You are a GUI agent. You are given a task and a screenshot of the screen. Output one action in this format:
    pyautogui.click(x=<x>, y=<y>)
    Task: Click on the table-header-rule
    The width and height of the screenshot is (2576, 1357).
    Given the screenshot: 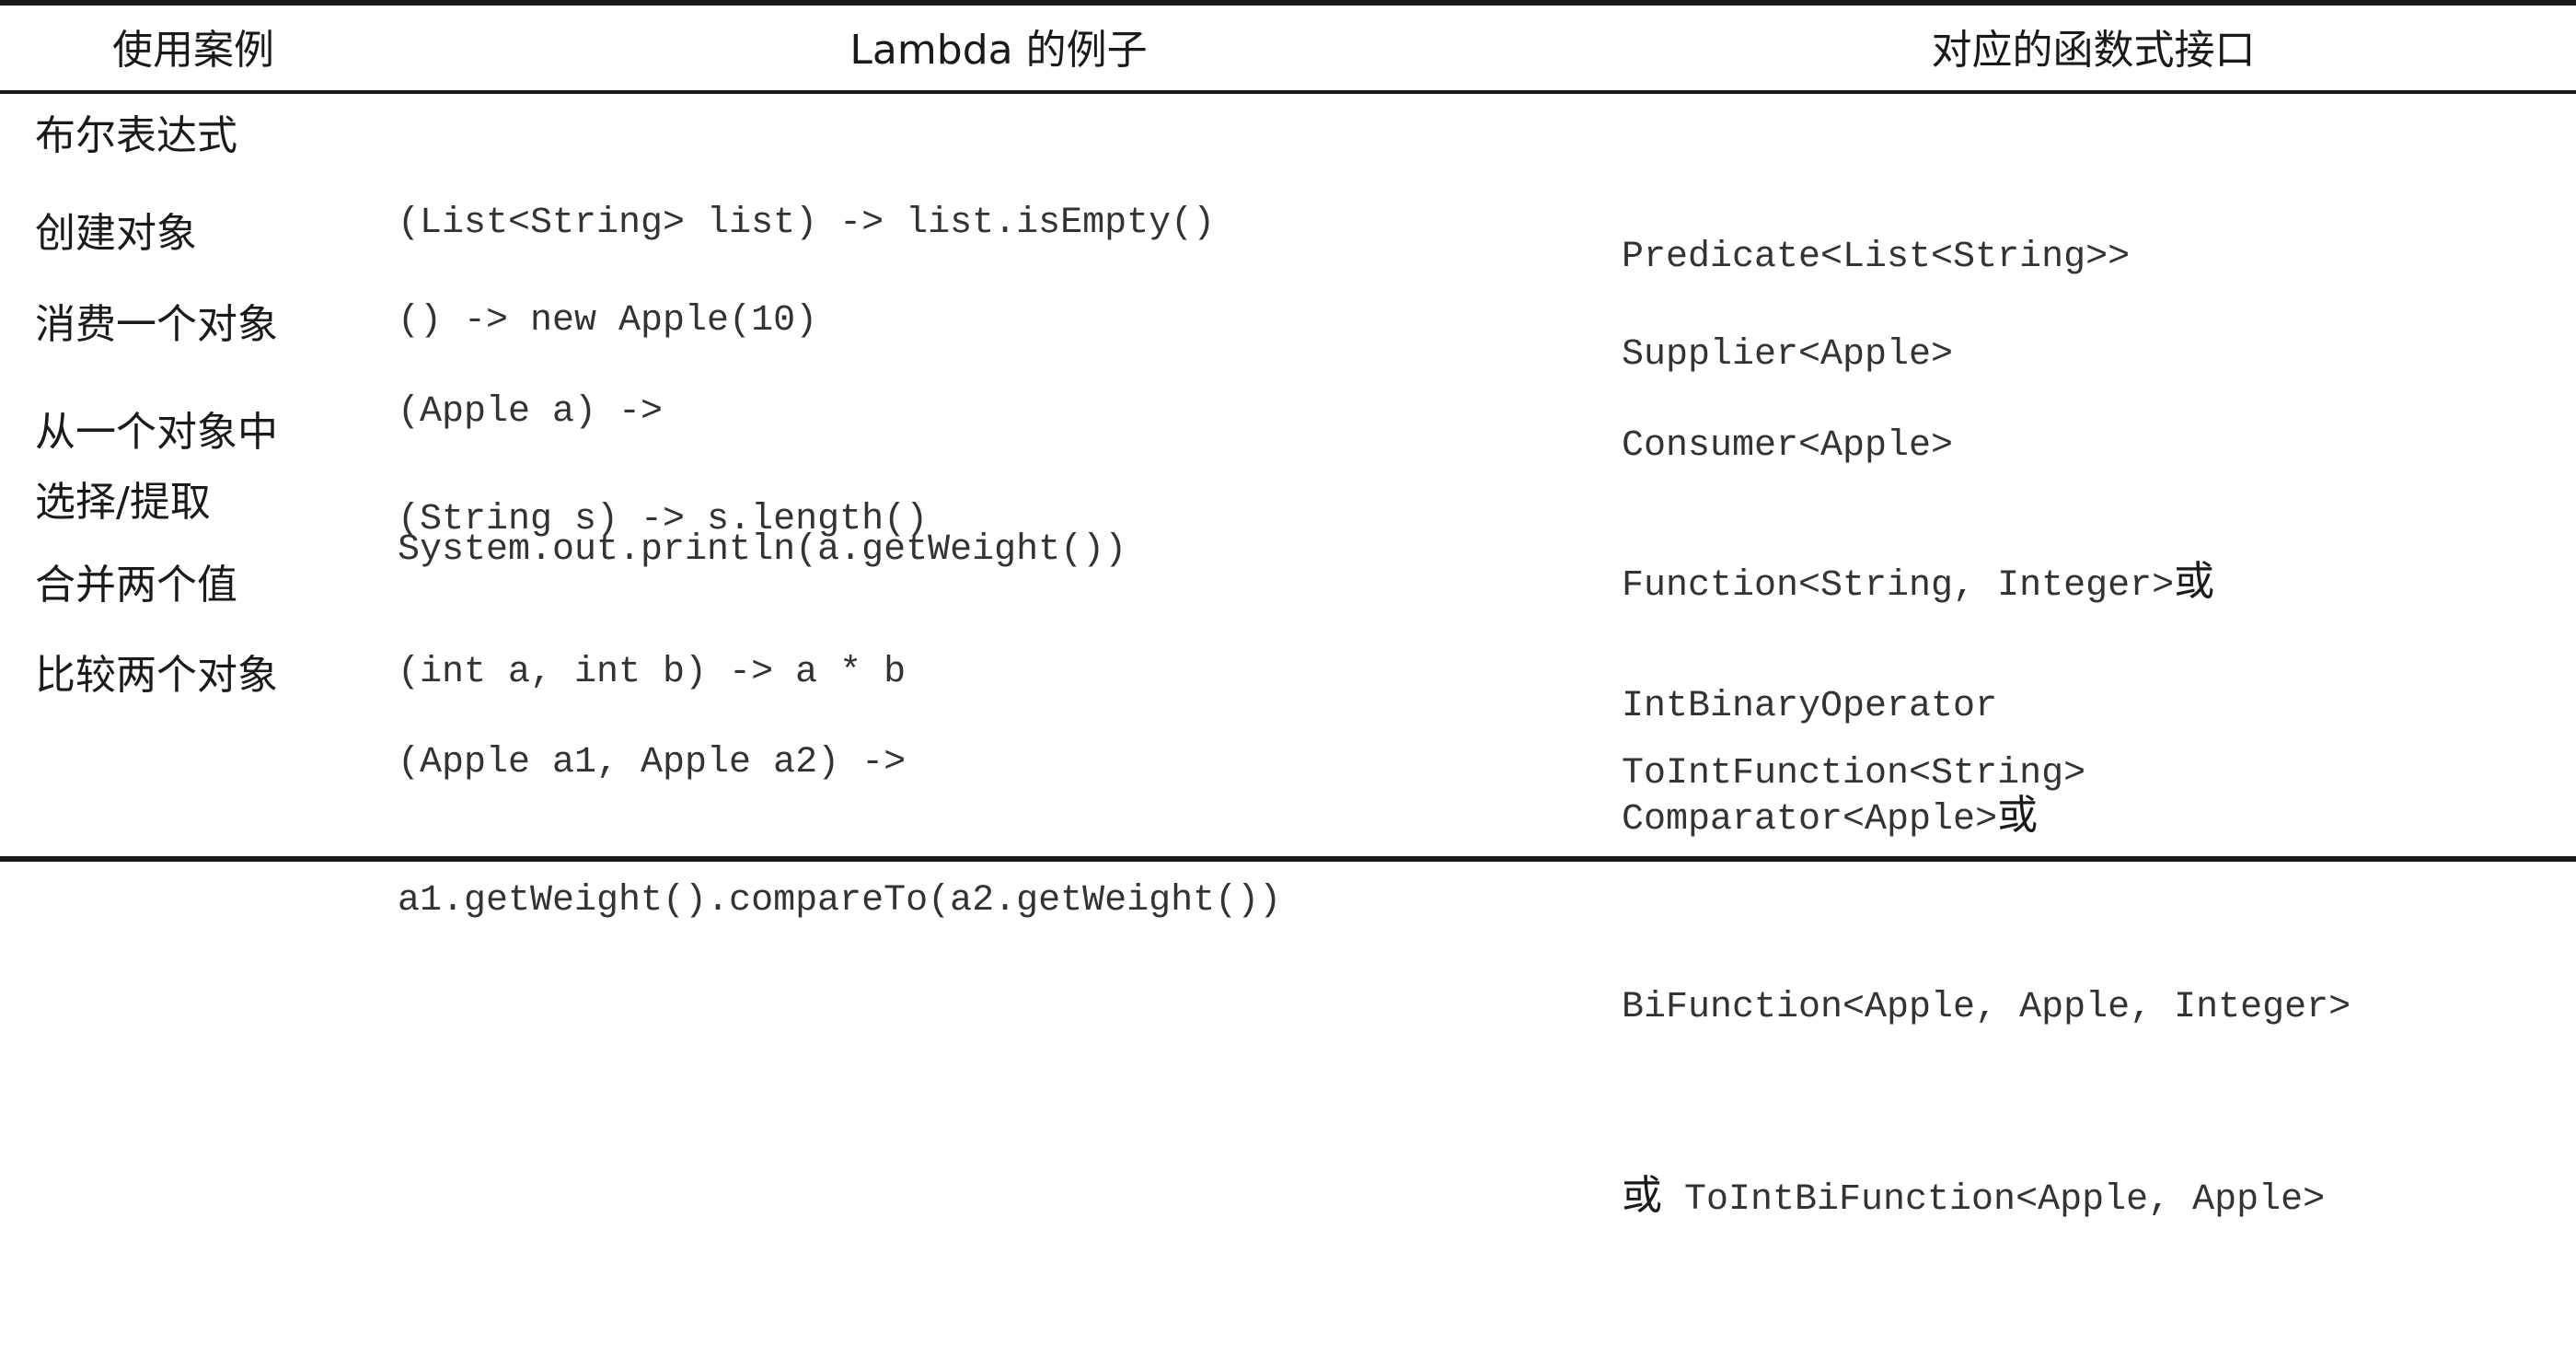 What is the action you would take?
    pyautogui.click(x=1288, y=92)
    